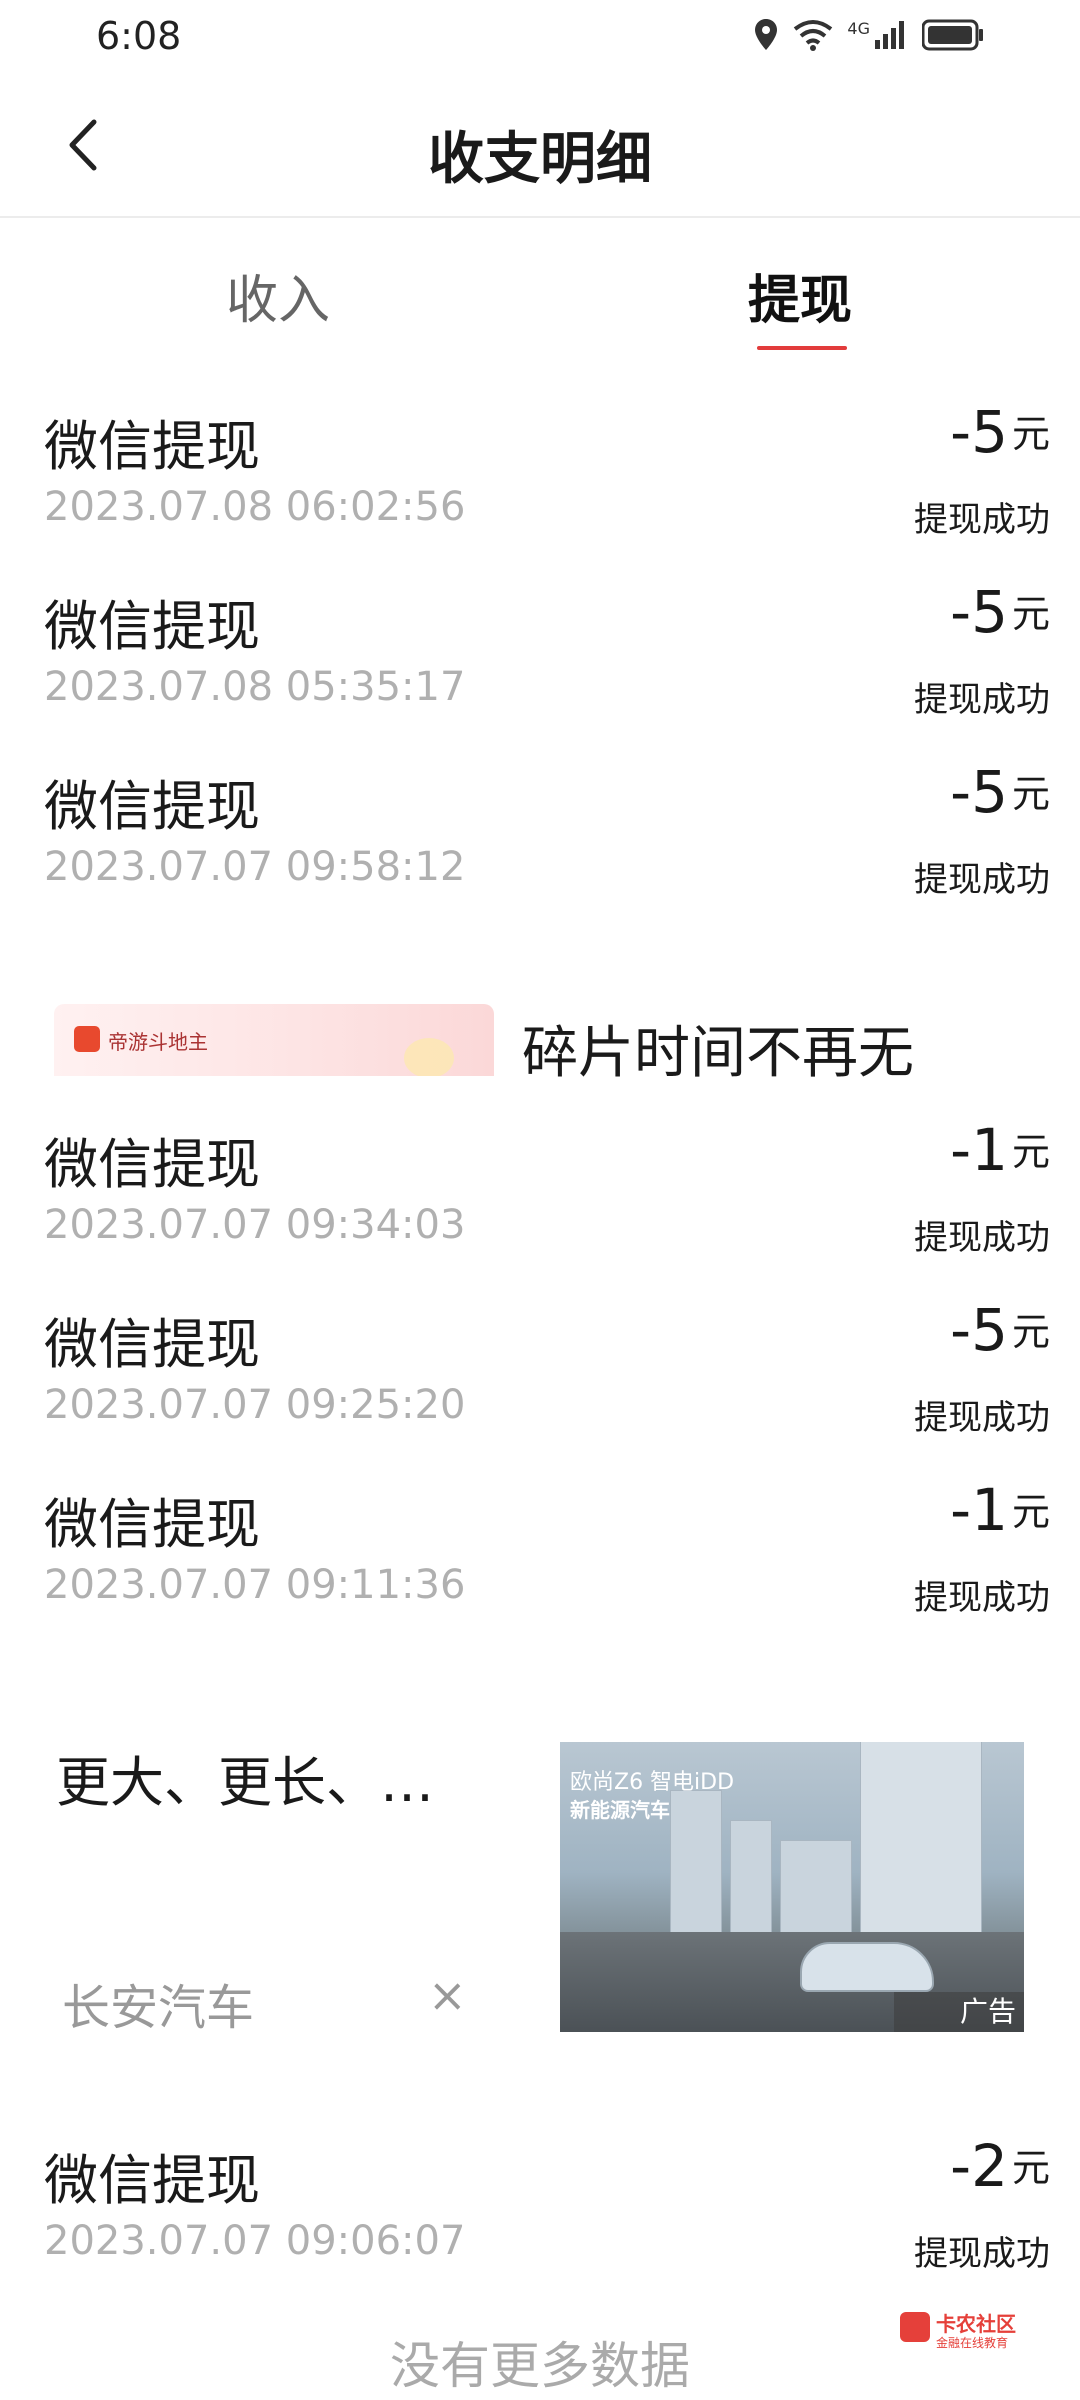  Describe the element at coordinates (889, 35) in the screenshot. I see `signal-icon` at that location.